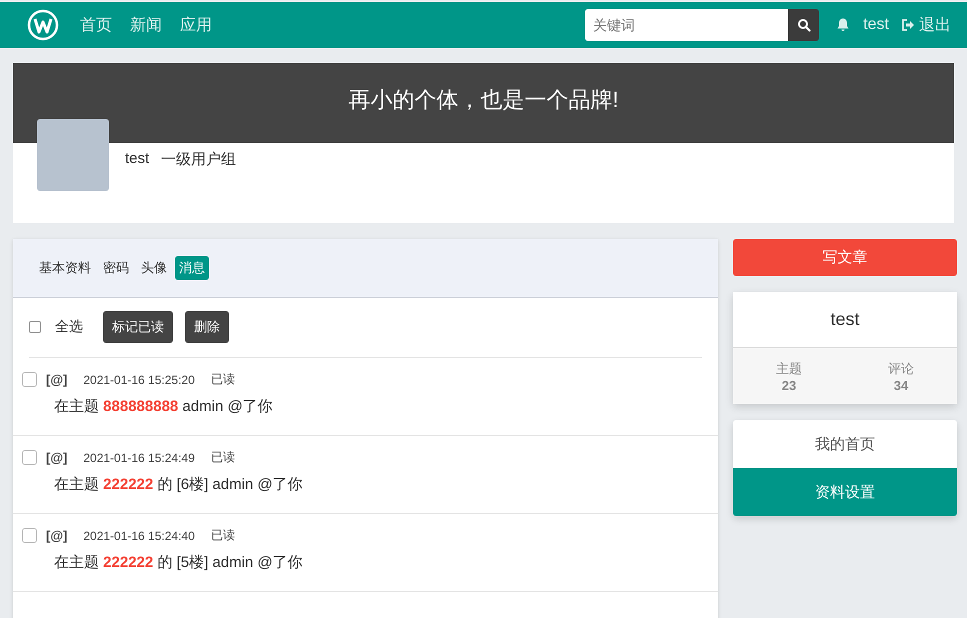 Image resolution: width=967 pixels, height=618 pixels. I want to click on message-text: 在主题 888888888 admin @了你, so click(164, 406).